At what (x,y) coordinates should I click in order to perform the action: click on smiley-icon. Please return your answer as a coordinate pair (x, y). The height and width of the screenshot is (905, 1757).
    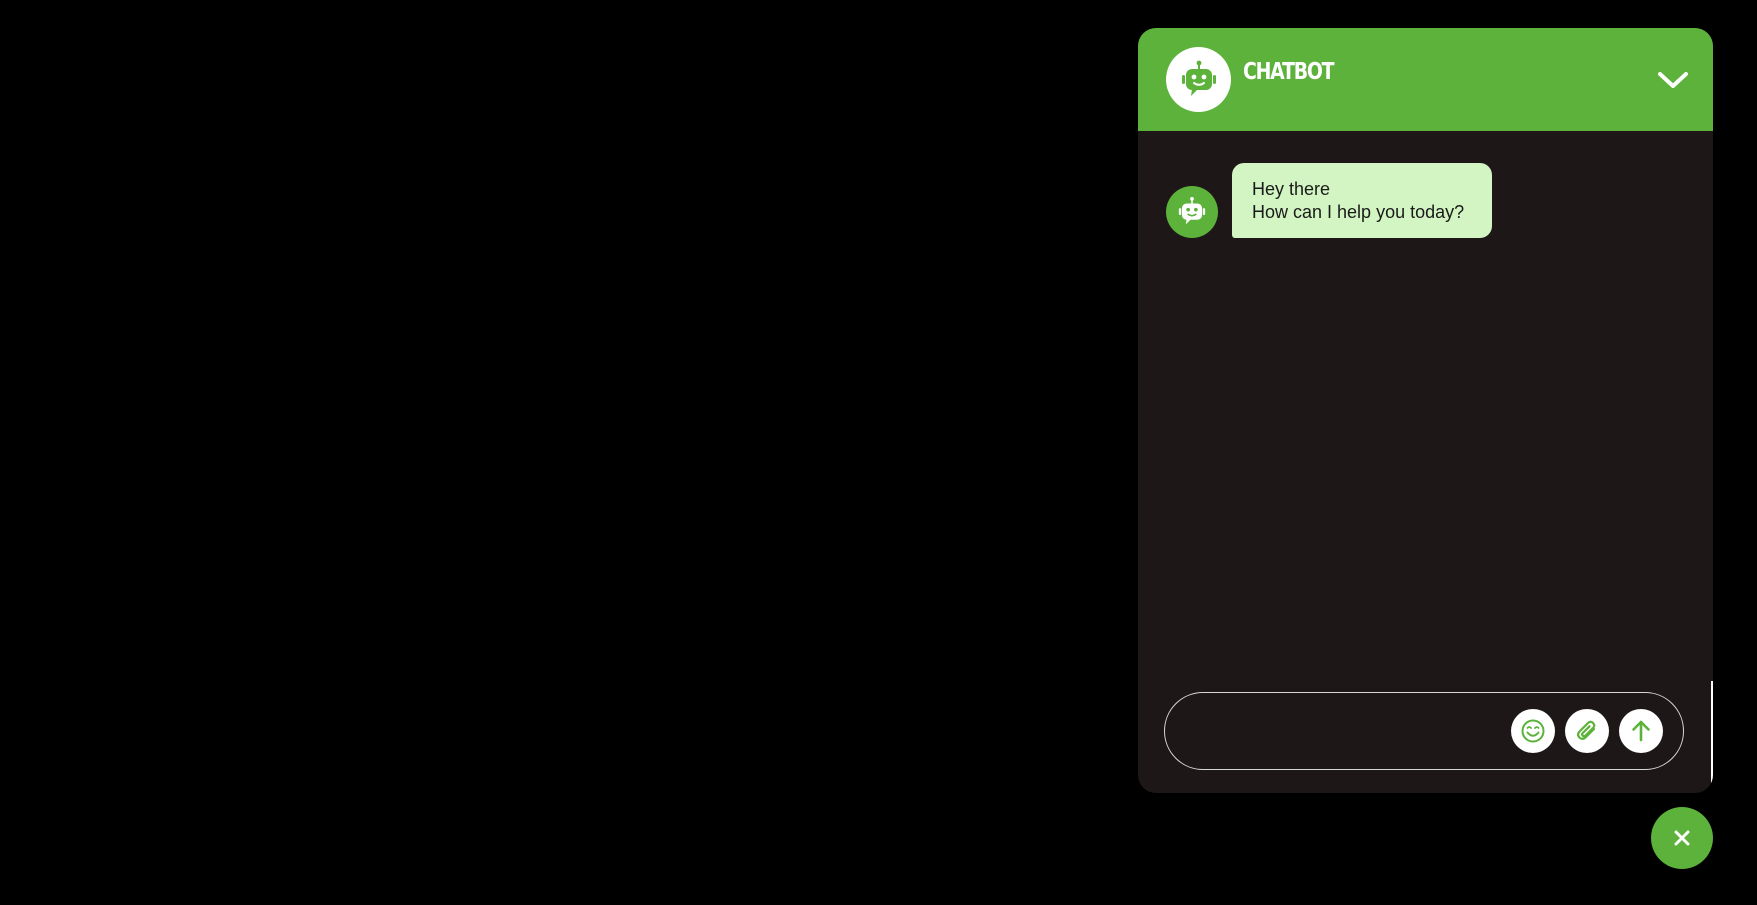
    Looking at the image, I should click on (1533, 731).